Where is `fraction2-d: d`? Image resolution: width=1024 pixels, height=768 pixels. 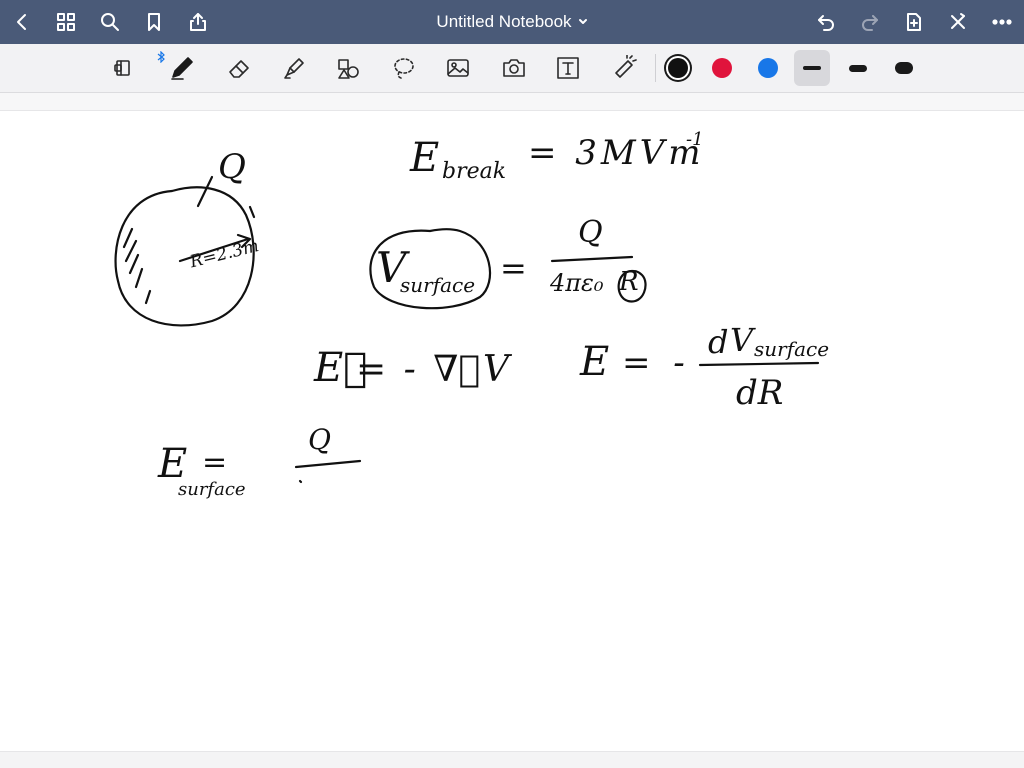 fraction2-d: d is located at coordinates (718, 342).